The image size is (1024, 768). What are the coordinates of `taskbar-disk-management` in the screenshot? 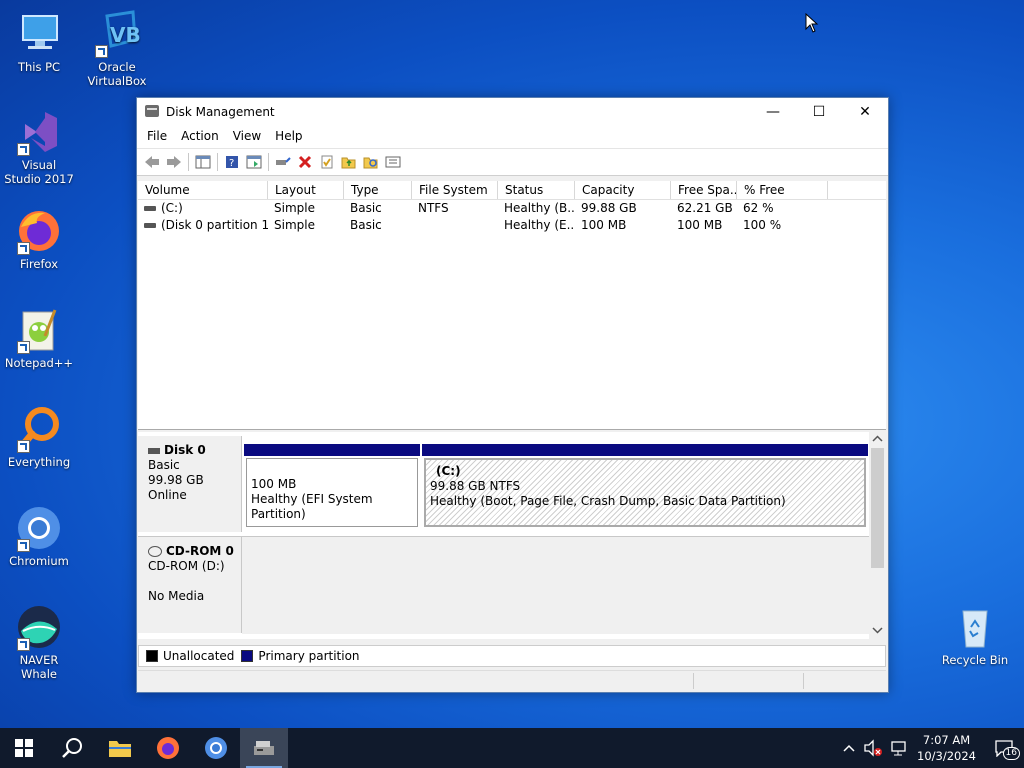 It's located at (264, 748).